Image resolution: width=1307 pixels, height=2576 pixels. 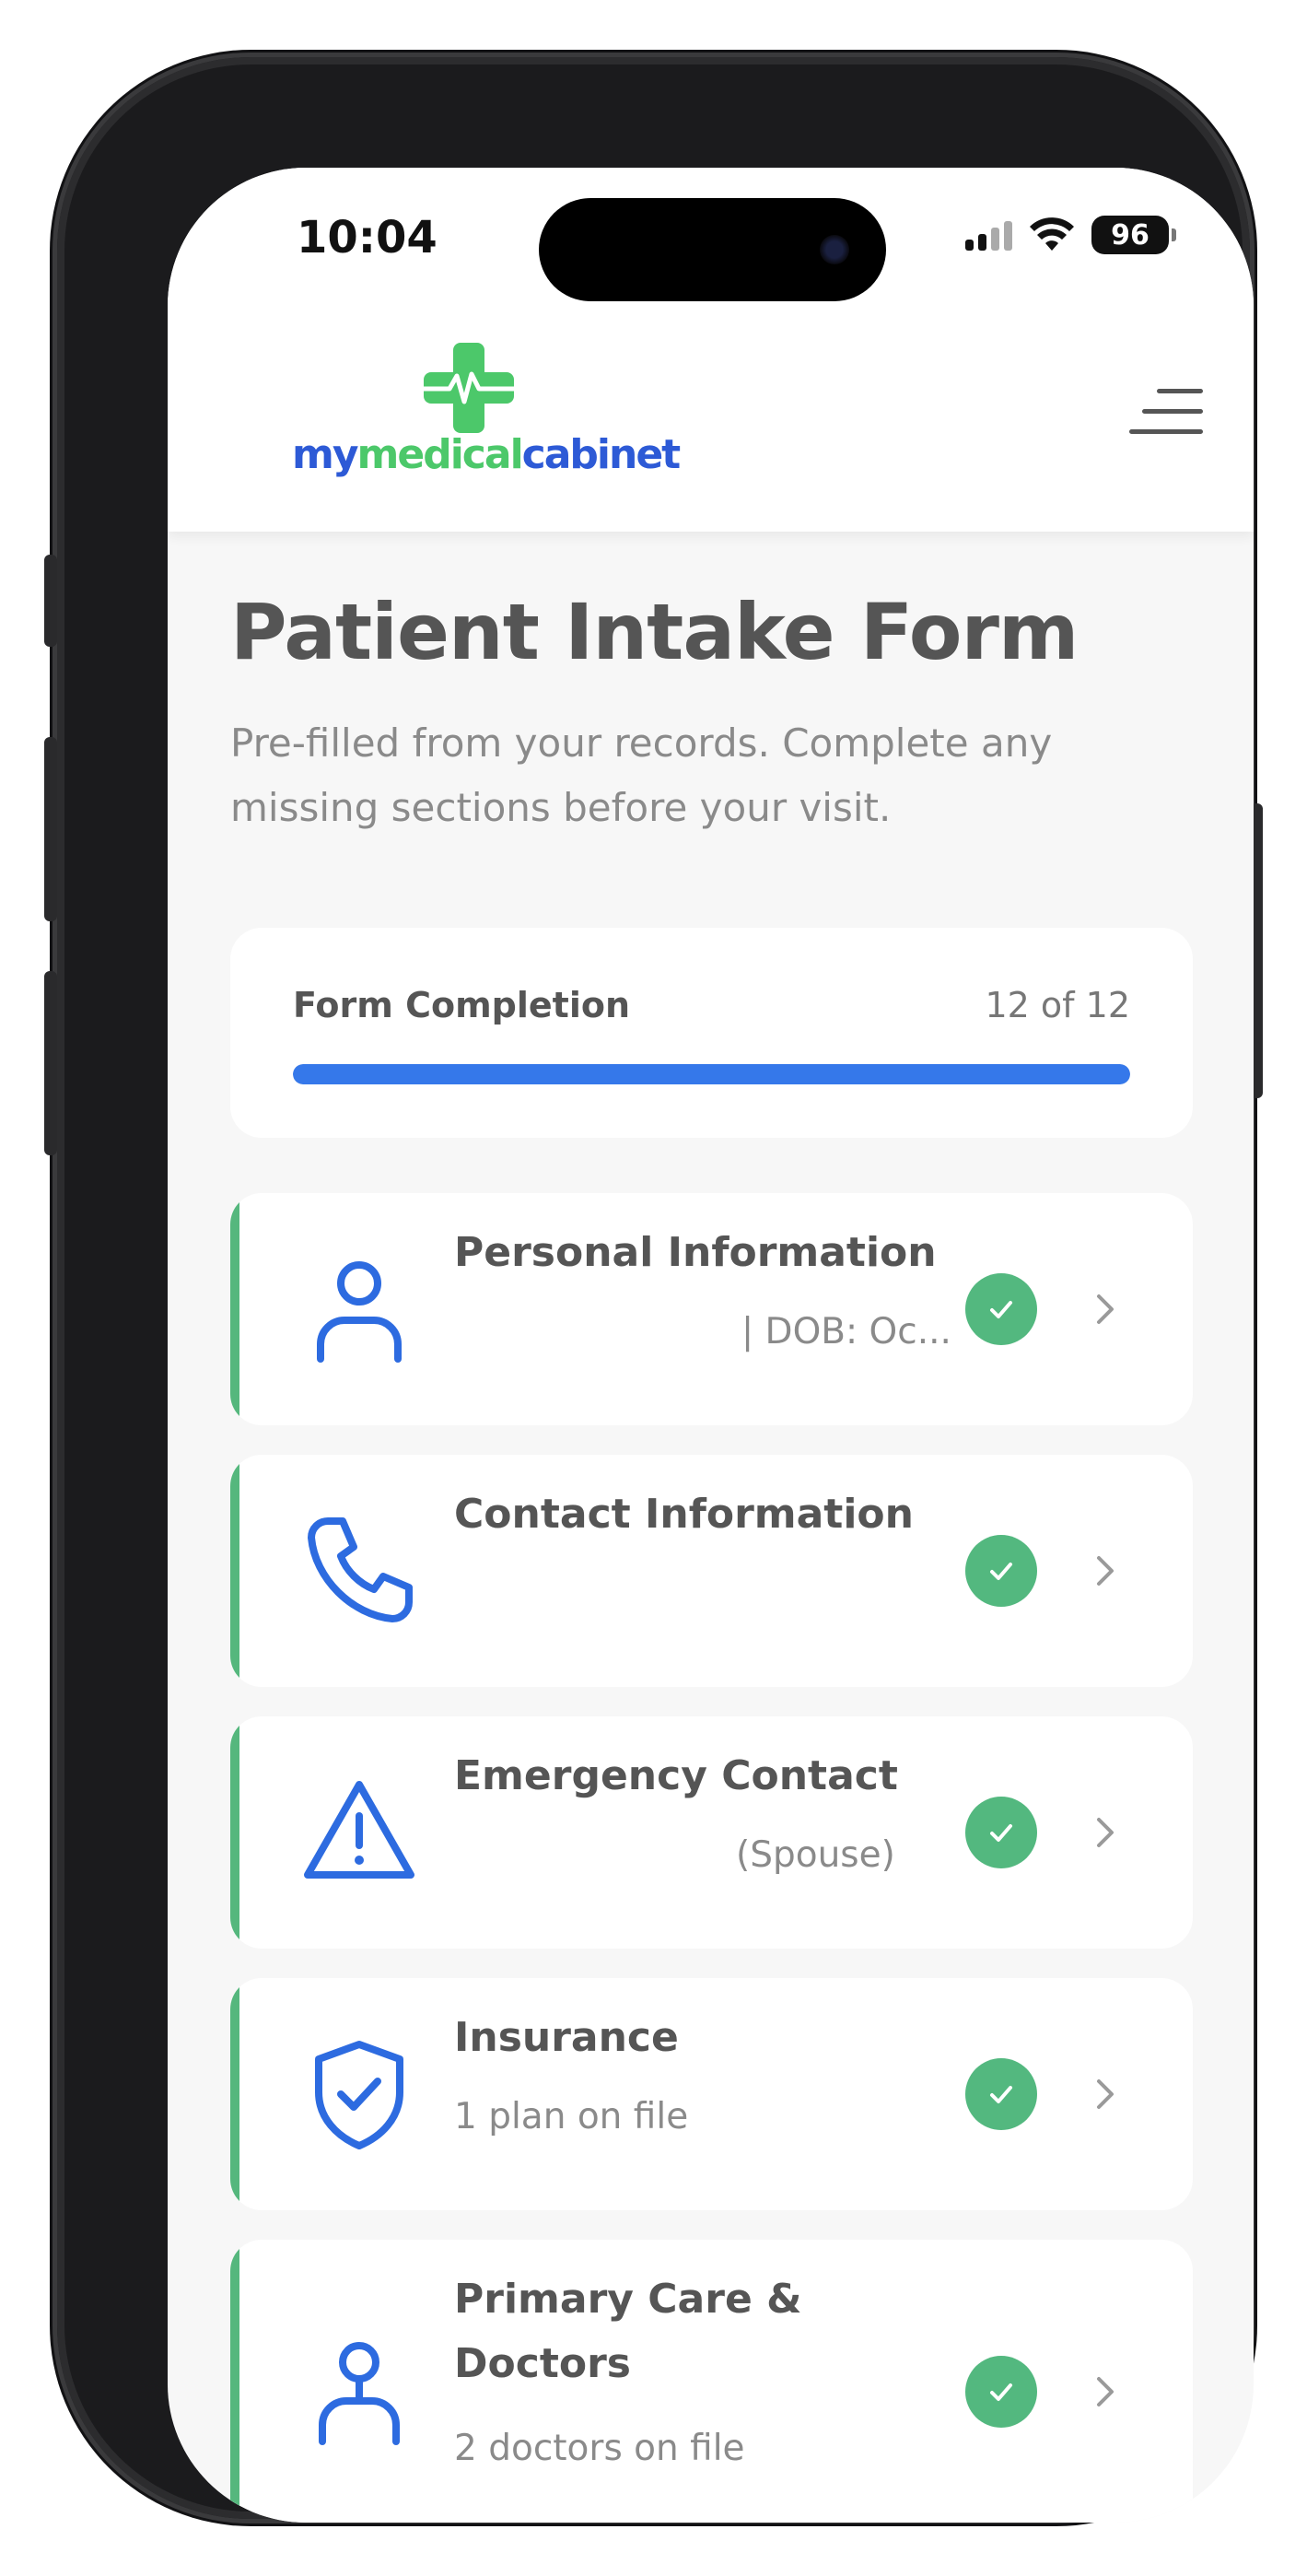 I want to click on wifi-icon, so click(x=1052, y=234).